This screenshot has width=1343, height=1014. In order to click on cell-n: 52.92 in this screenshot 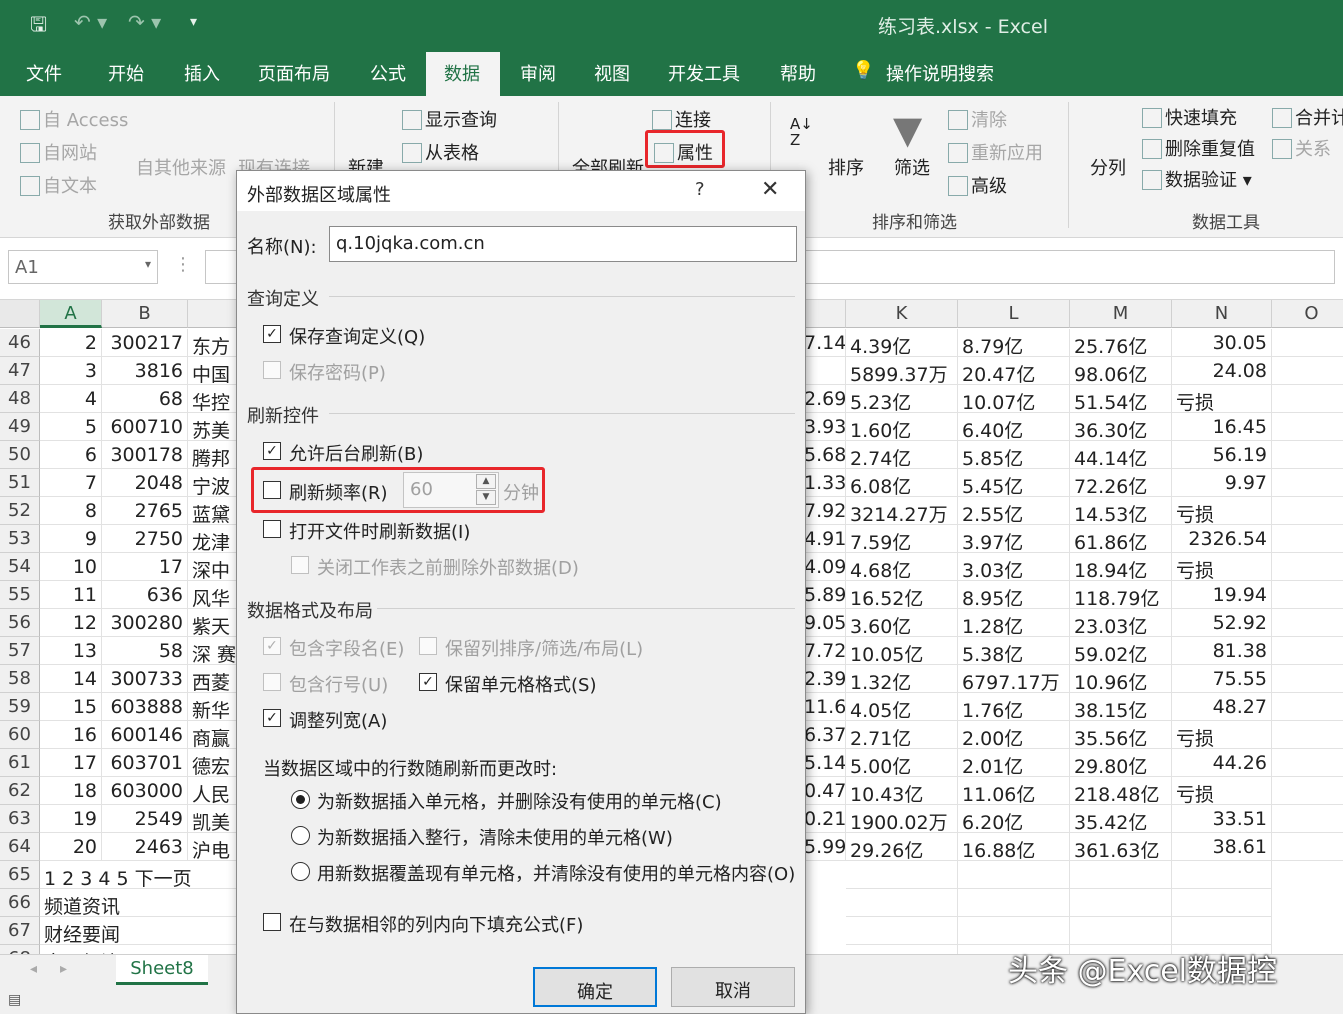, I will do `click(1222, 623)`.